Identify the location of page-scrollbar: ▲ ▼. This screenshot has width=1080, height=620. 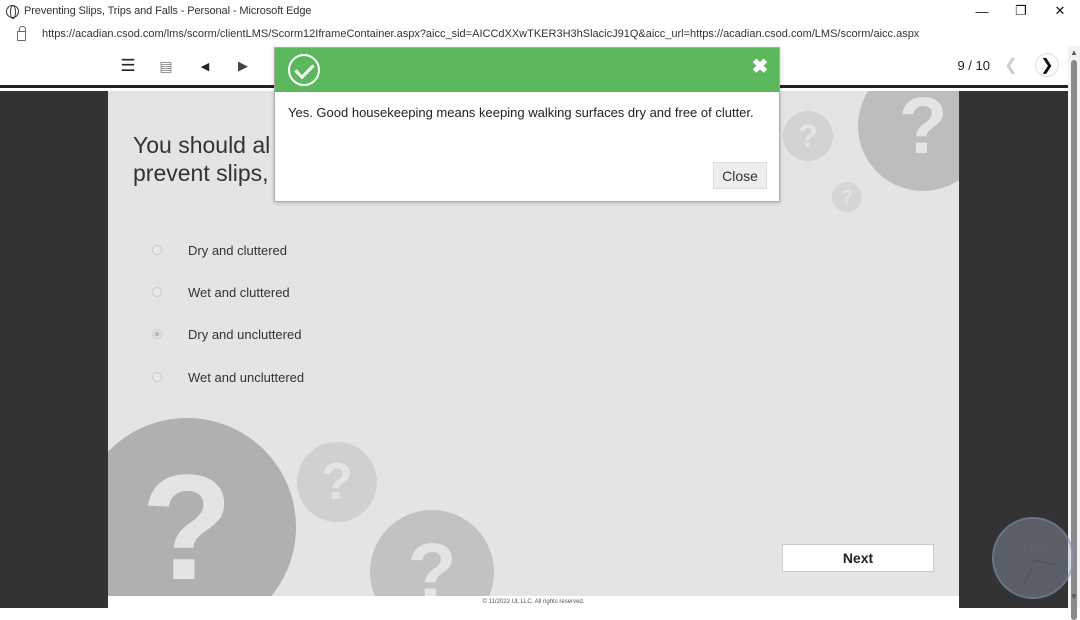
(1074, 333).